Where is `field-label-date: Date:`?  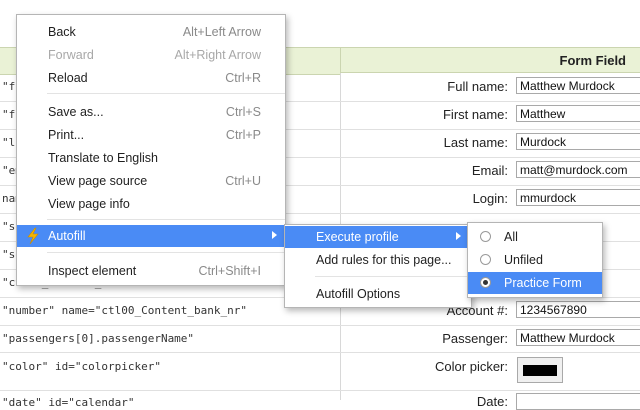
field-label-date: Date: is located at coordinates (492, 401).